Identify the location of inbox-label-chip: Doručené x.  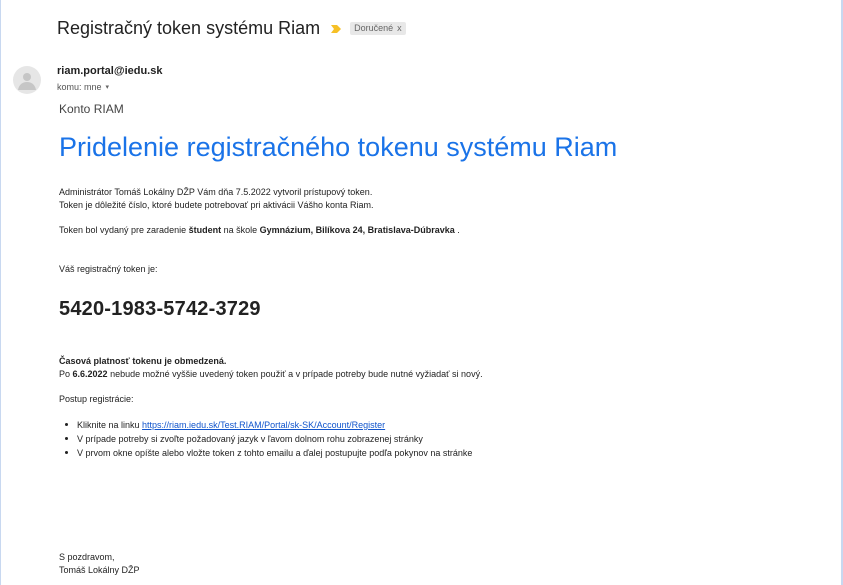
(378, 28).